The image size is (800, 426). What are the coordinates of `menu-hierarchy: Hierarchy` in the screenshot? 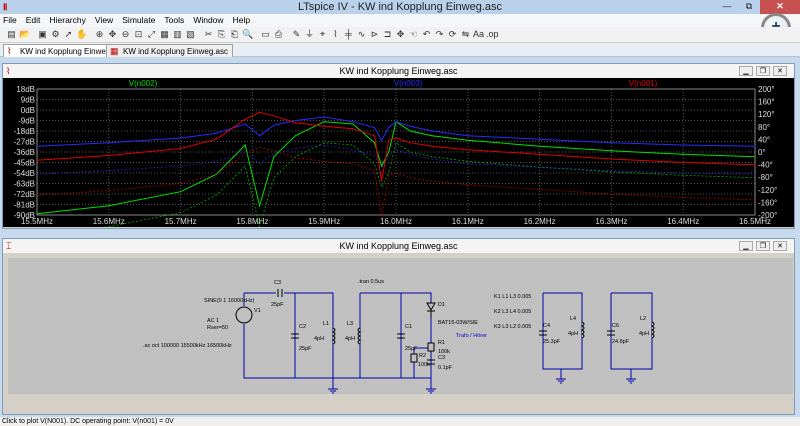 It's located at (67, 20).